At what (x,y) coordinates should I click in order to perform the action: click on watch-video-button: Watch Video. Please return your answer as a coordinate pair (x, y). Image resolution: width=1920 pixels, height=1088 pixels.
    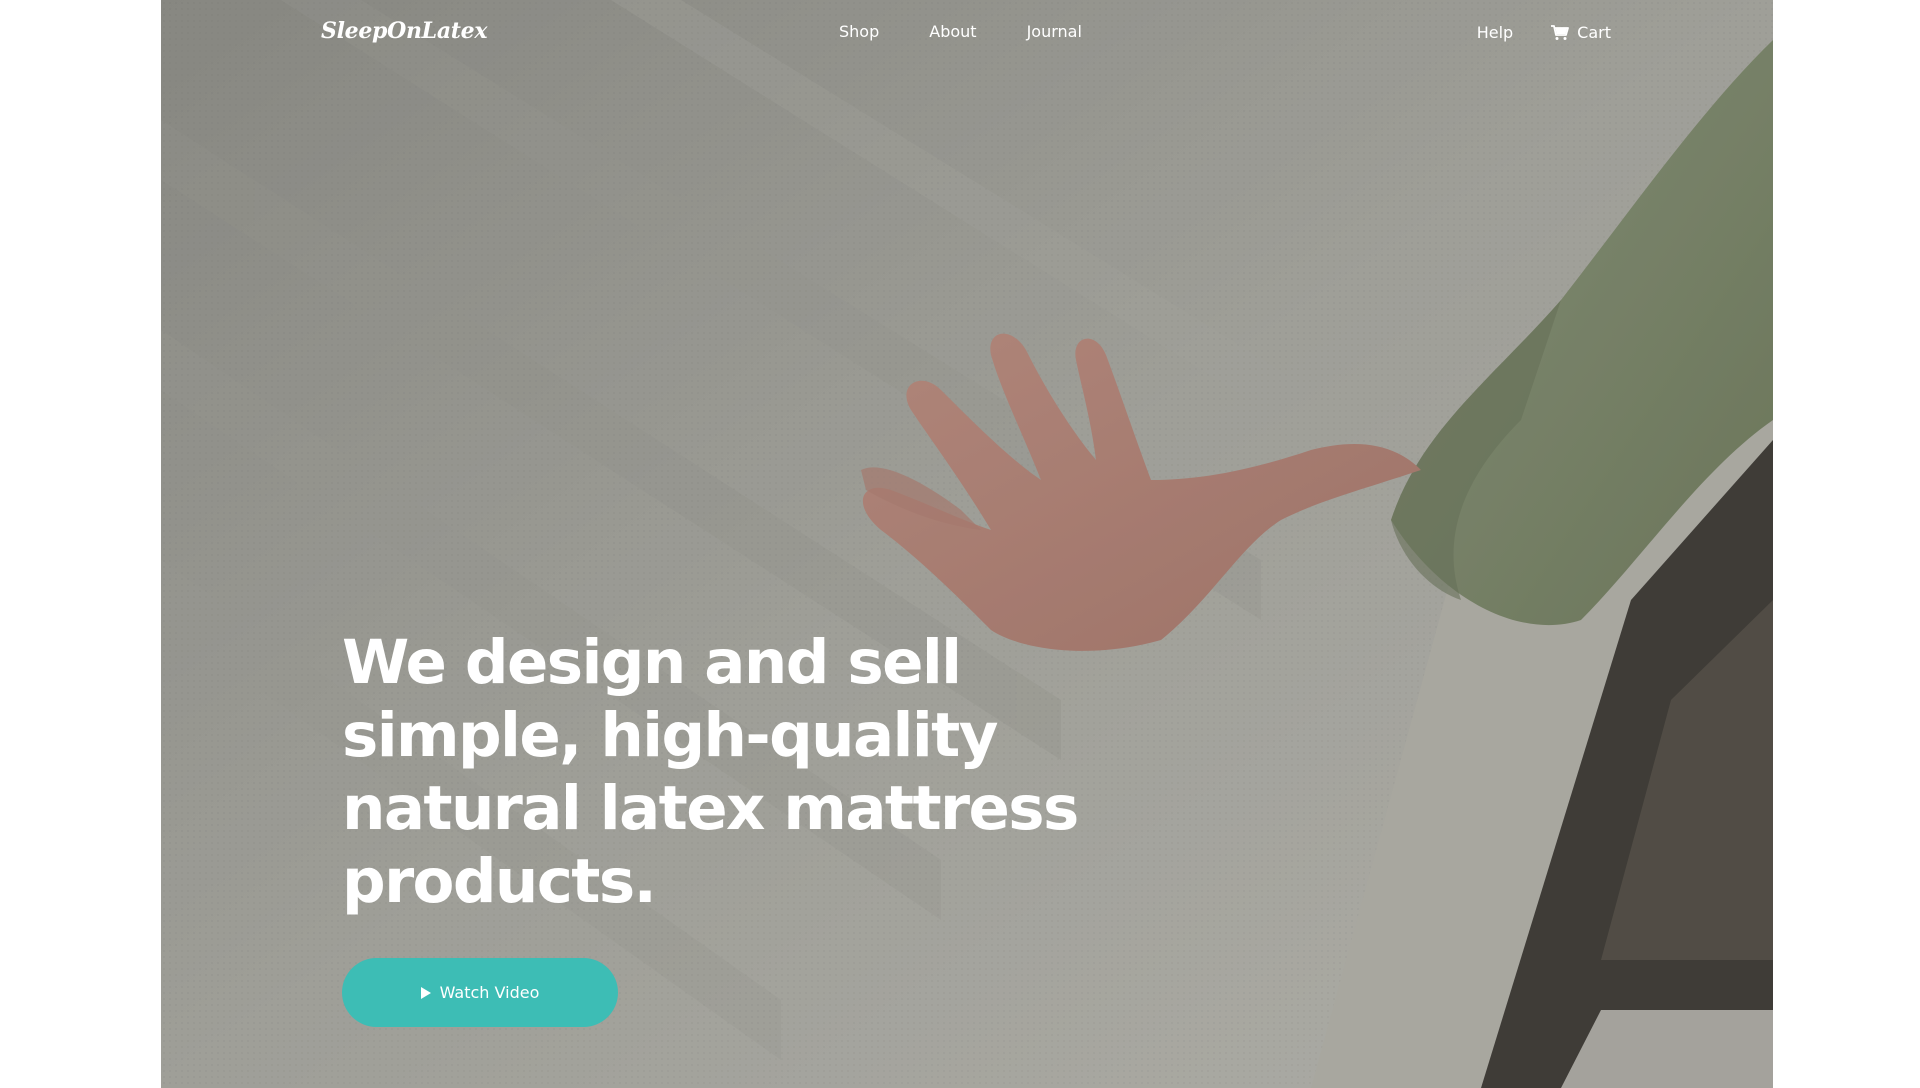
    Looking at the image, I should click on (480, 992).